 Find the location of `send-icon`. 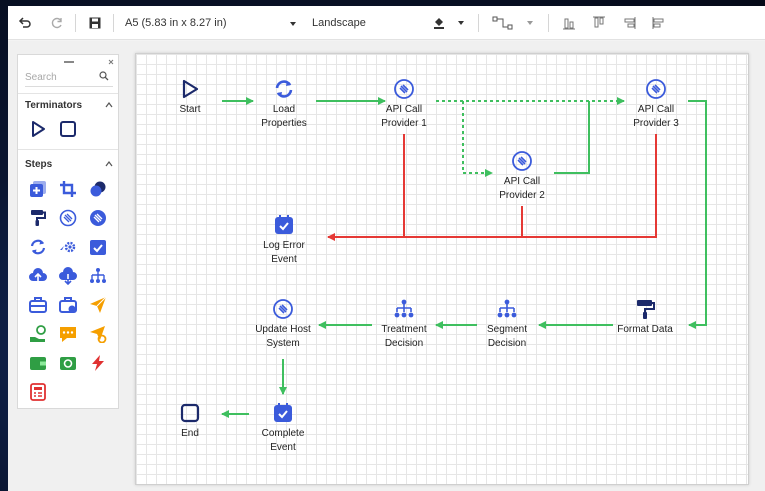

send-icon is located at coordinates (98, 305).